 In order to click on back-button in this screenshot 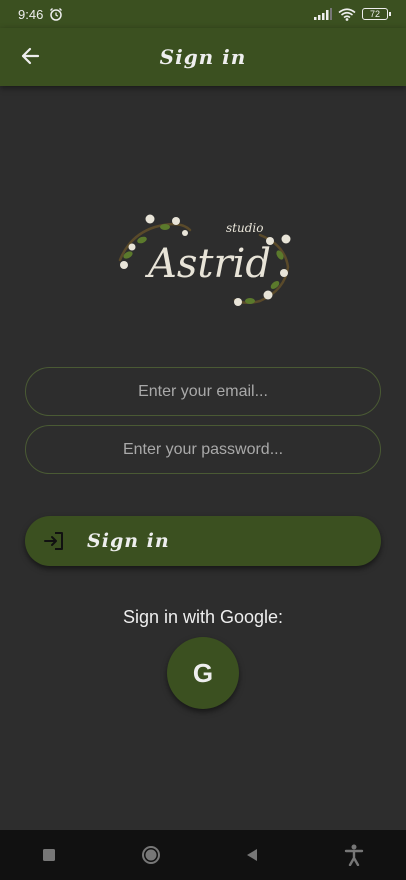, I will do `click(30, 56)`.